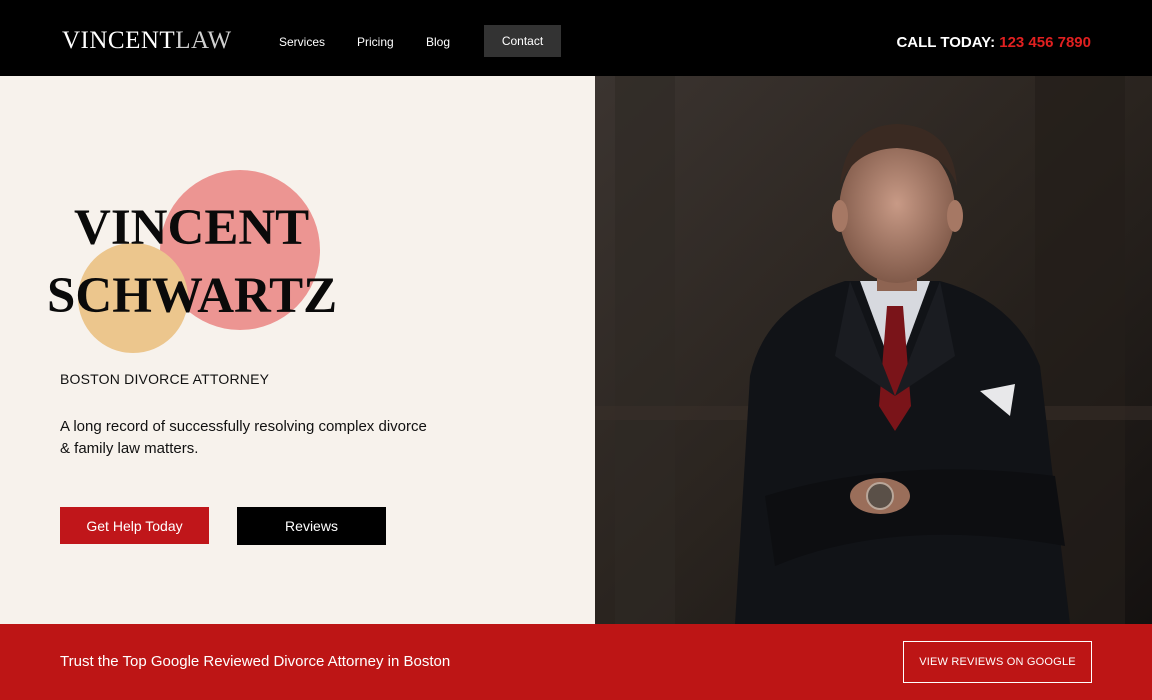  Describe the element at coordinates (165, 379) in the screenshot. I see `hero-subtitle: BOSTON DIVORCE ATTORNEY` at that location.